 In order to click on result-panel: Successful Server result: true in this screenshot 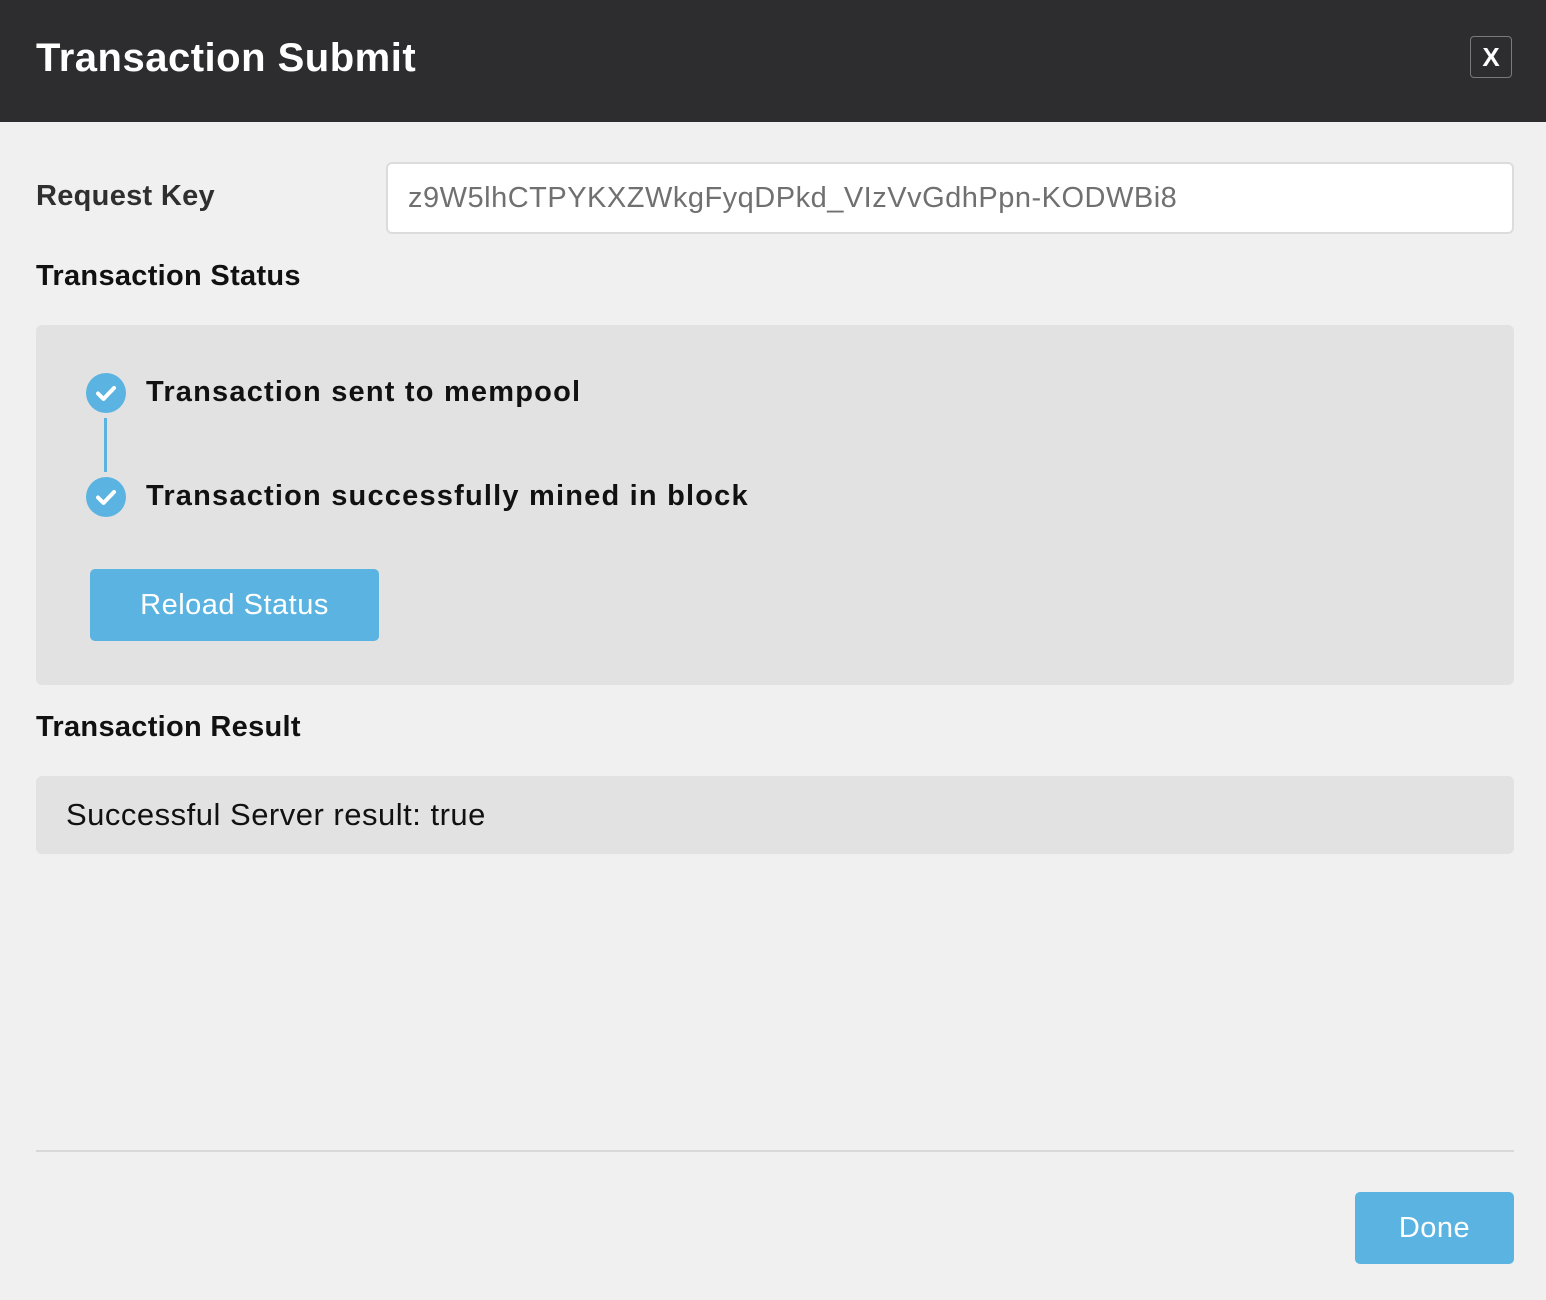, I will do `click(775, 815)`.